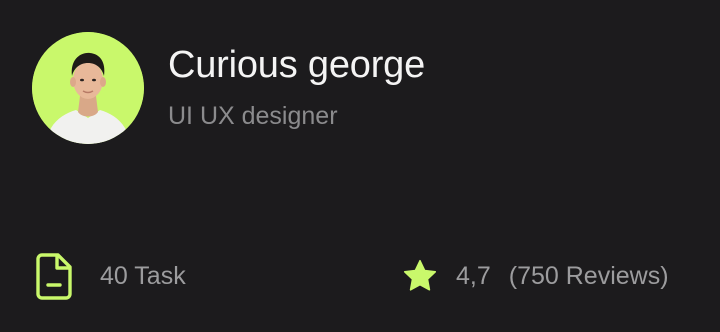  I want to click on avatar, so click(88, 88).